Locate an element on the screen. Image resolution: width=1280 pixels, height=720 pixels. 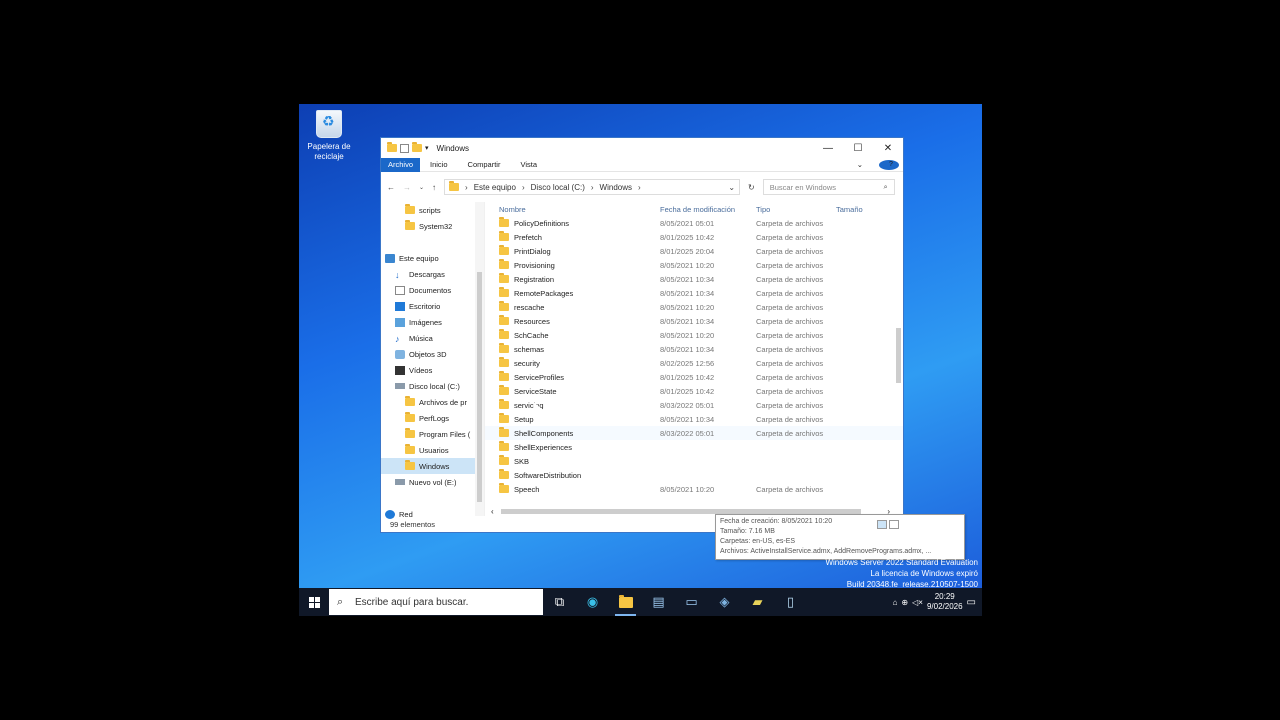
column-nombre: Nombre is located at coordinates (572, 209).